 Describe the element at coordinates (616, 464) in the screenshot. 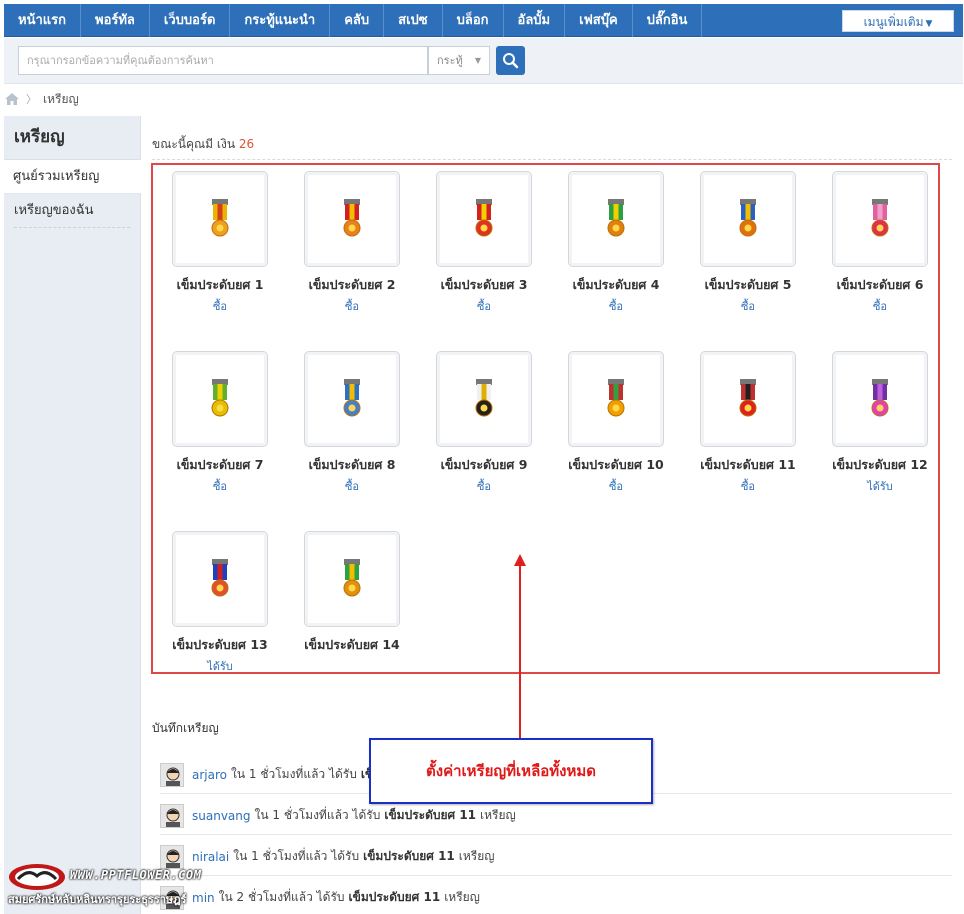

I see `medal-name: เข็มประดับยศ 10` at that location.